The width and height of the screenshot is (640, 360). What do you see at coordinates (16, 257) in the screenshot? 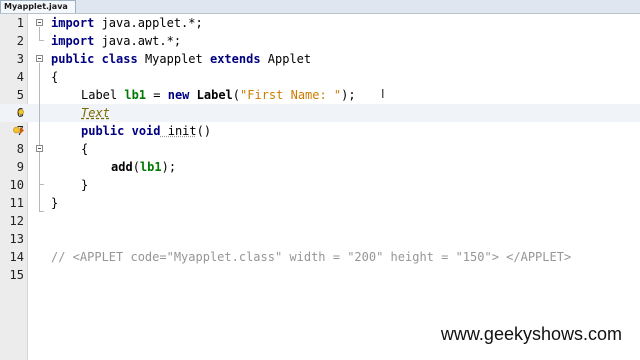
I see `line-number: 14` at bounding box center [16, 257].